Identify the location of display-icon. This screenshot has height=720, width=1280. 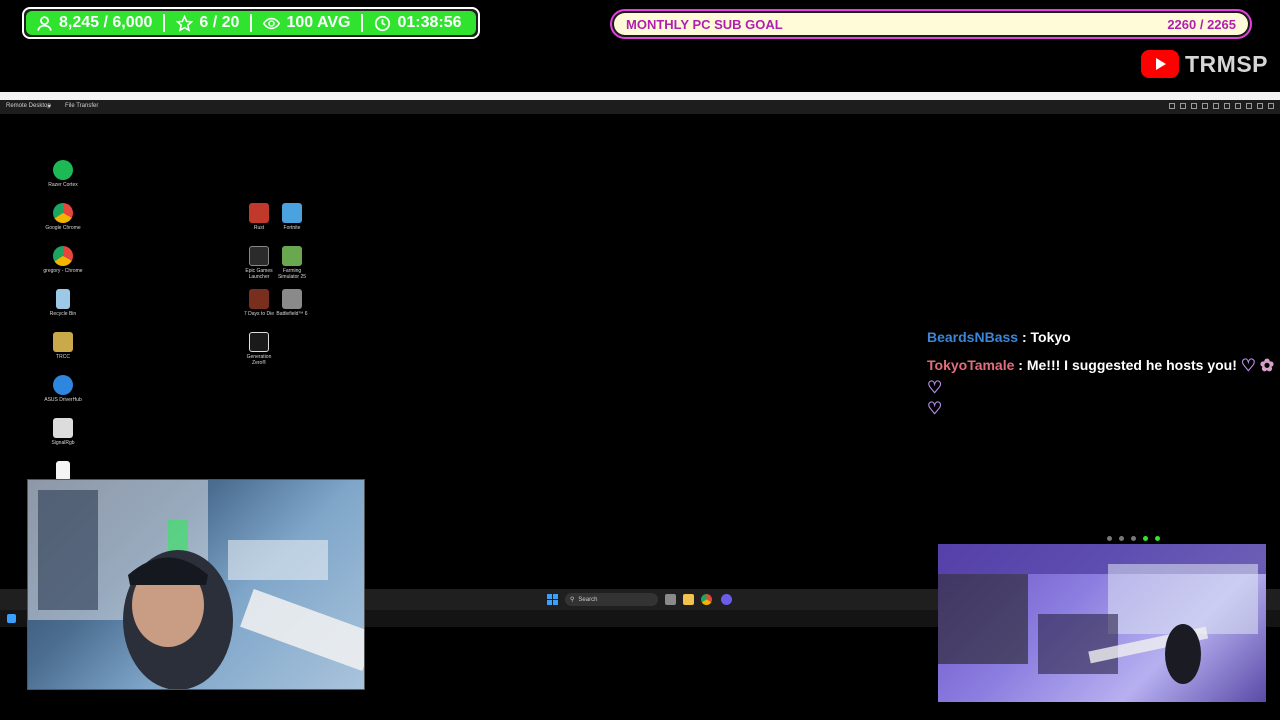
(1183, 106).